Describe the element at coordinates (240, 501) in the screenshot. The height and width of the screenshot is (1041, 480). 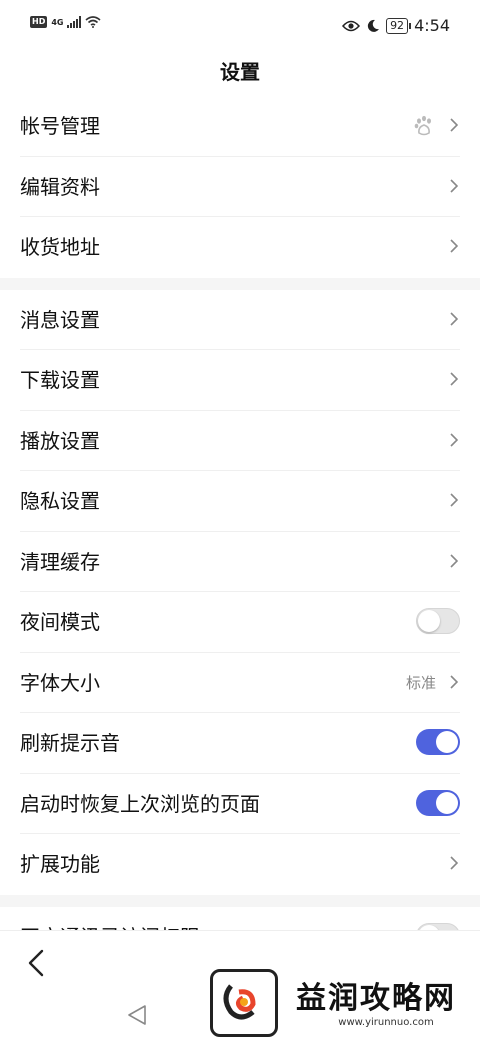
I see `settings-item-privacy: 隐私设置` at that location.